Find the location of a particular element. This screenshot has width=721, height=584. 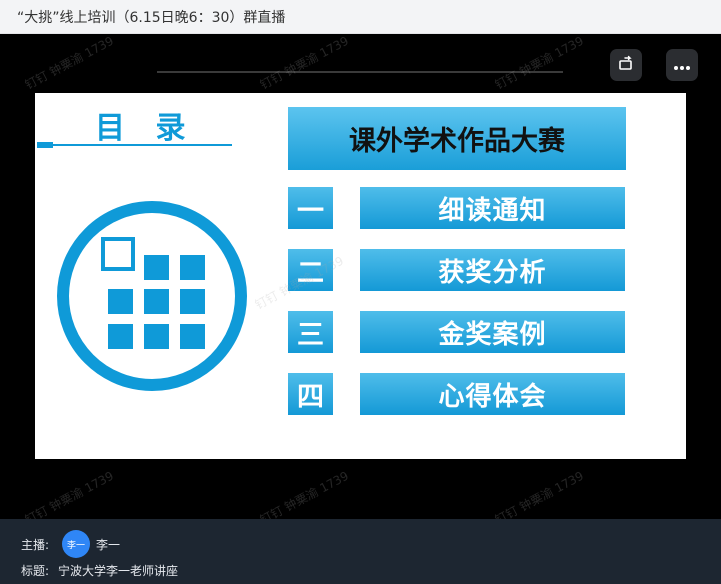

toc-heading: 目 录 is located at coordinates (145, 128).